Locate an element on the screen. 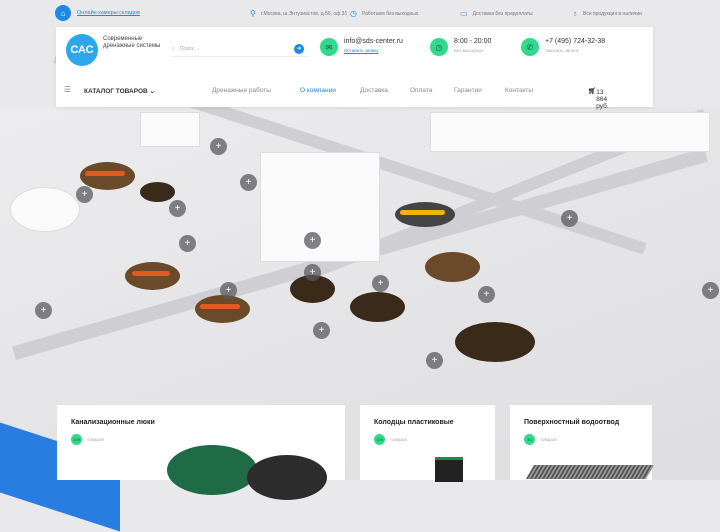  location-pin-icon: ⚲ is located at coordinates (253, 13).